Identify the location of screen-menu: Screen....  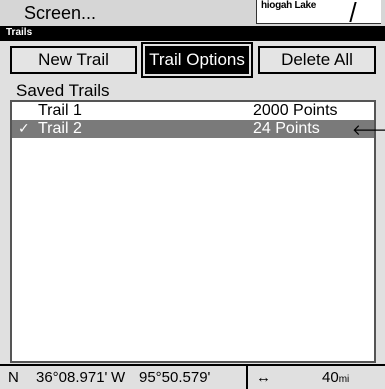
(60, 13).